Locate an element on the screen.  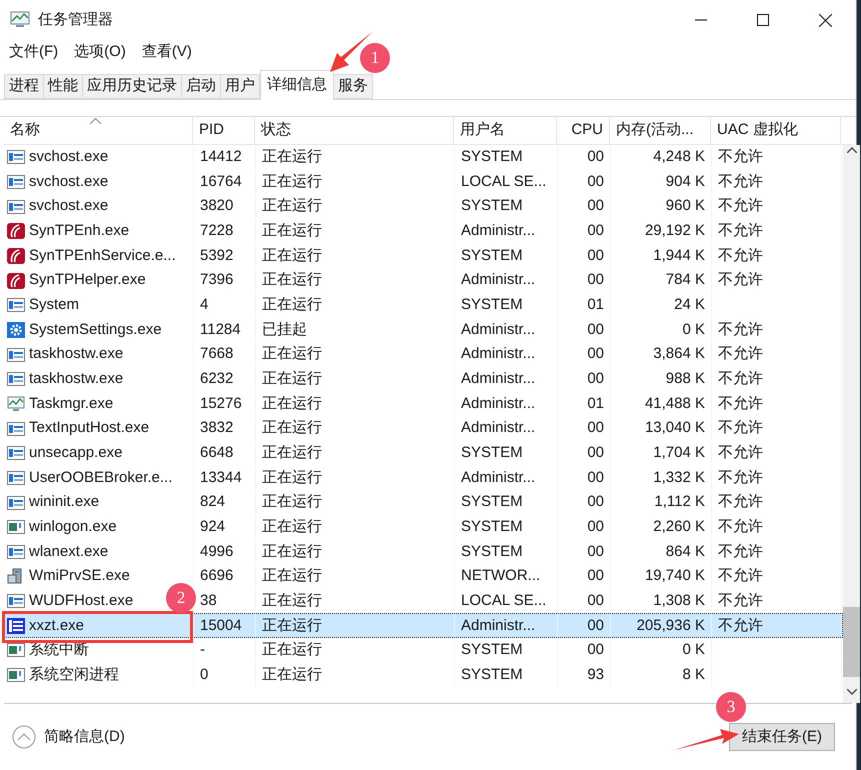
tab: 服务 is located at coordinates (353, 86).